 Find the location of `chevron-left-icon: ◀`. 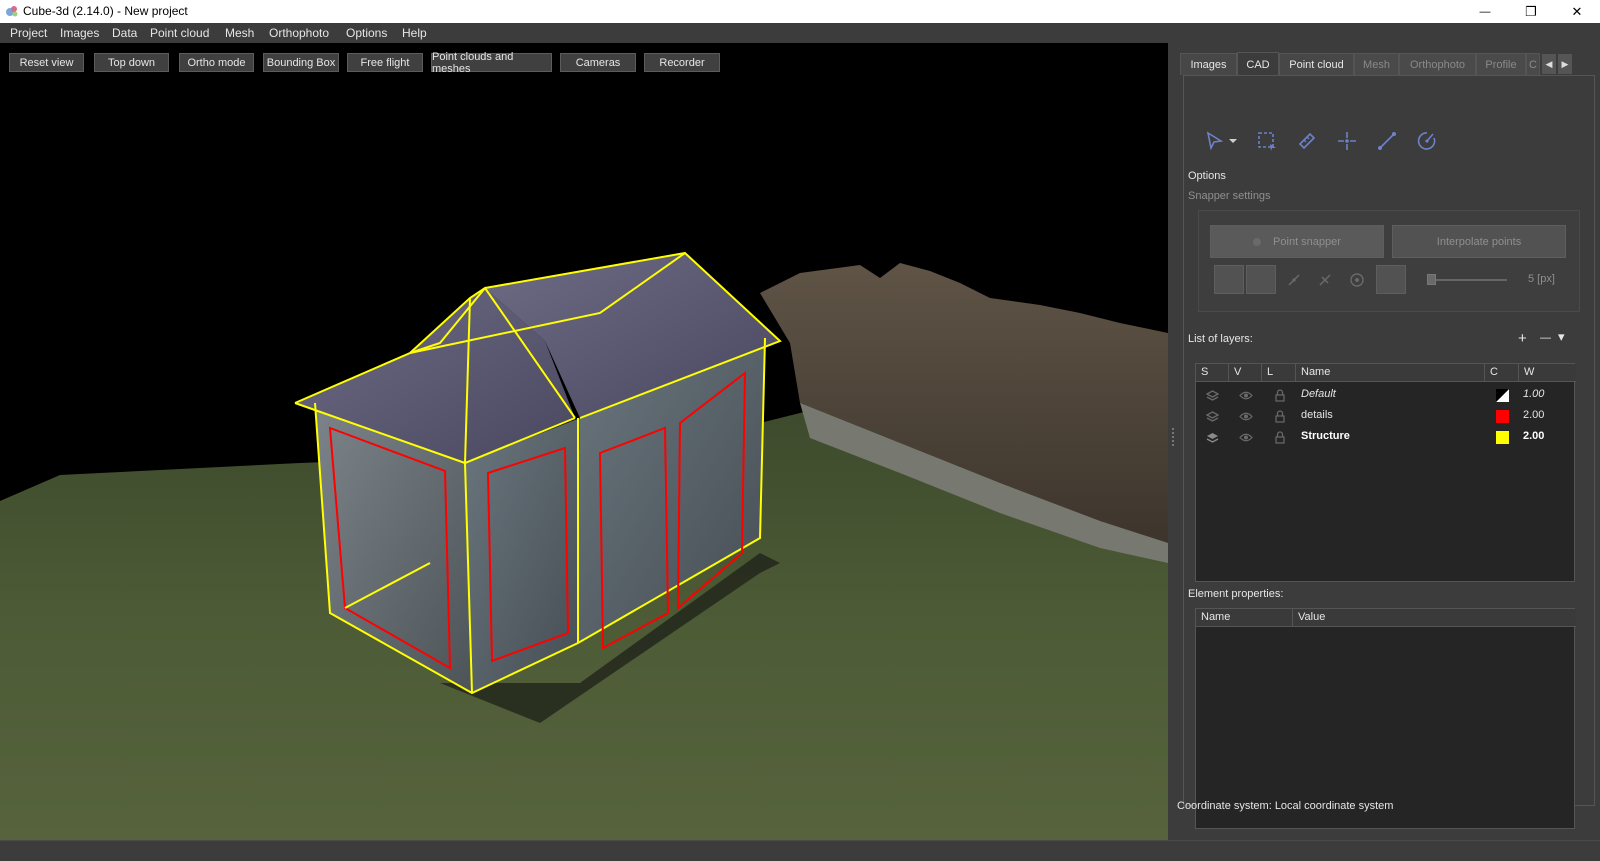

chevron-left-icon: ◀ is located at coordinates (1549, 63).